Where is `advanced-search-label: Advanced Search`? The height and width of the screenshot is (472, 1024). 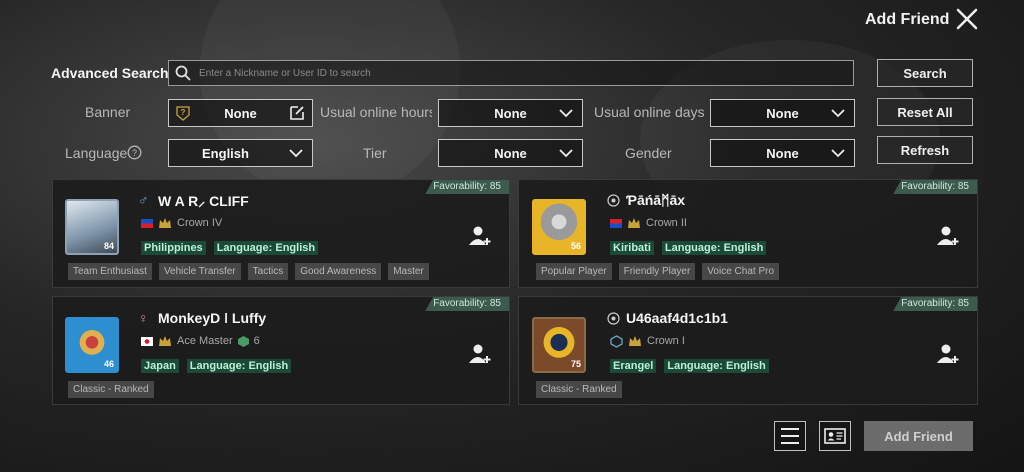 advanced-search-label: Advanced Search is located at coordinates (110, 73).